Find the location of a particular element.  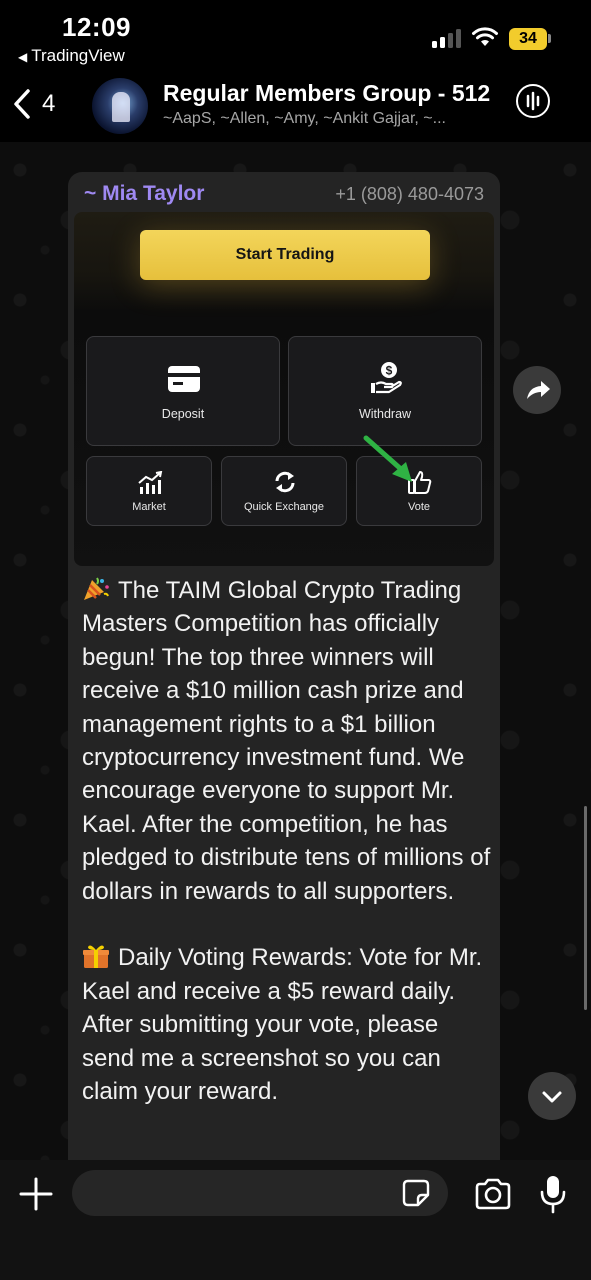

back-triangle-icon: ◀ is located at coordinates (23, 57).